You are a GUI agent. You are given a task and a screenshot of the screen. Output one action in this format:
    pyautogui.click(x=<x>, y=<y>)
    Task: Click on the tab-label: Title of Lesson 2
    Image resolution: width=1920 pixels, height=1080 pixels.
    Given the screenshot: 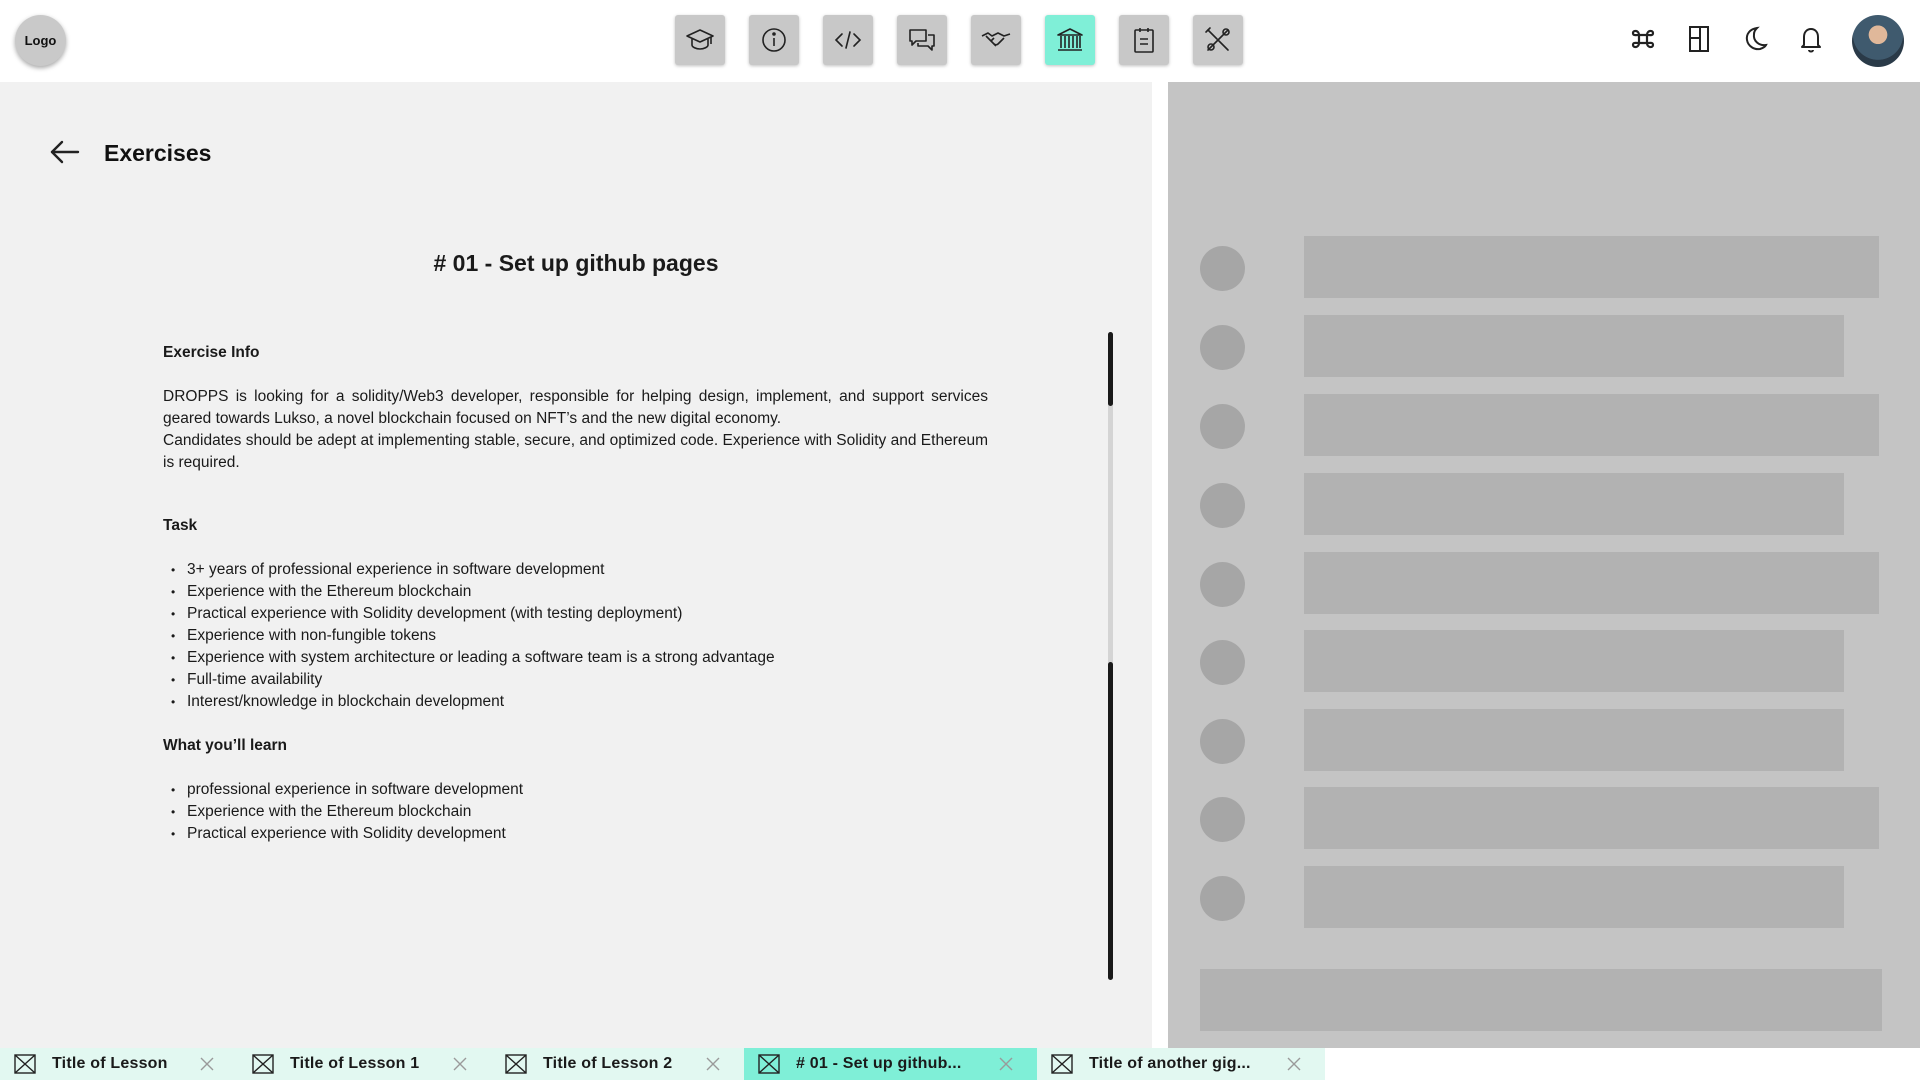 What is the action you would take?
    pyautogui.click(x=608, y=1063)
    